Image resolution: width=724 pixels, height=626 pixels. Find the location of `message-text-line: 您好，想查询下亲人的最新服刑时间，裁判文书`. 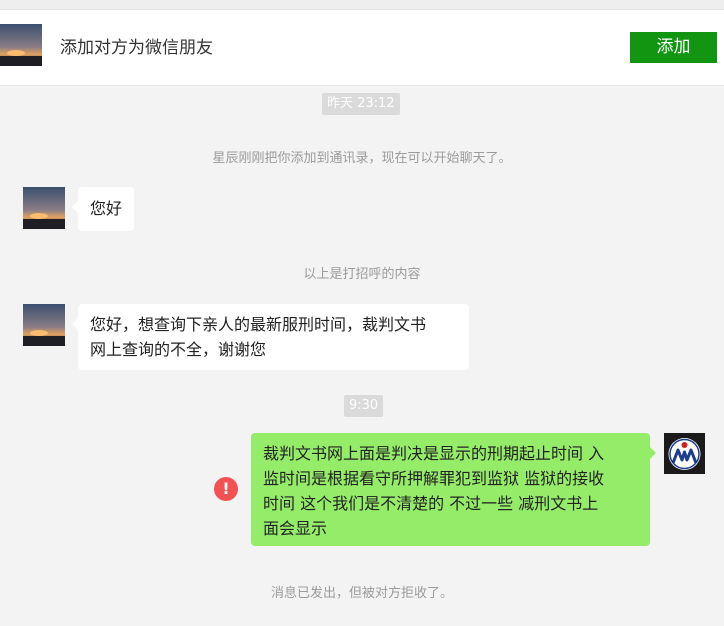

message-text-line: 您好，想查询下亲人的最新服刑时间，裁判文书 is located at coordinates (258, 324).